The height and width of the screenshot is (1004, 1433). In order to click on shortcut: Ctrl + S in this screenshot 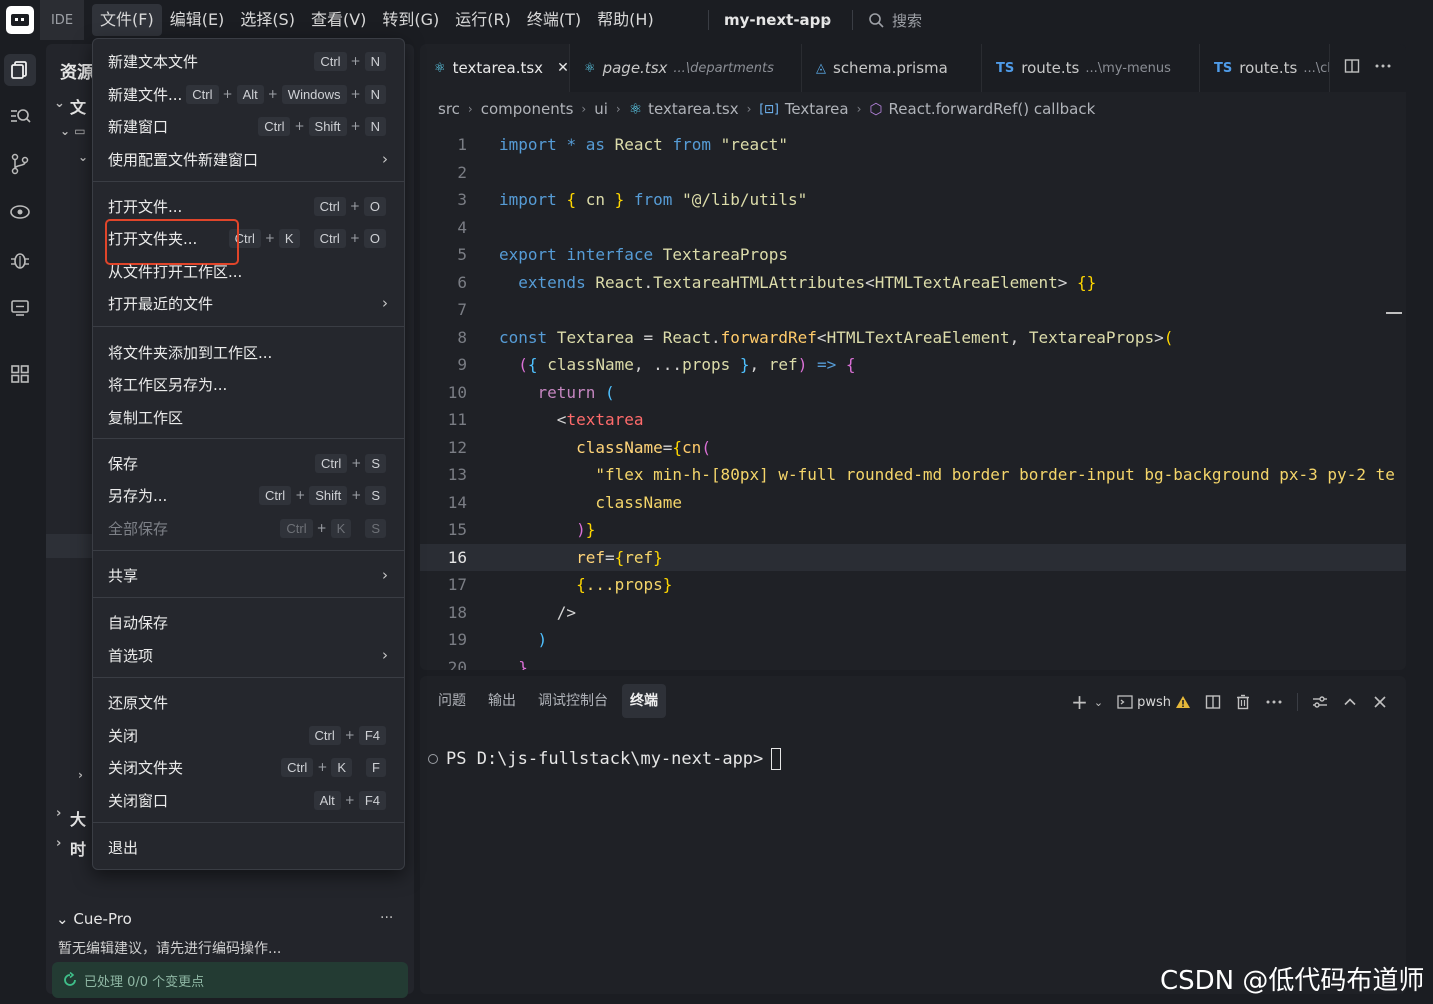, I will do `click(350, 463)`.